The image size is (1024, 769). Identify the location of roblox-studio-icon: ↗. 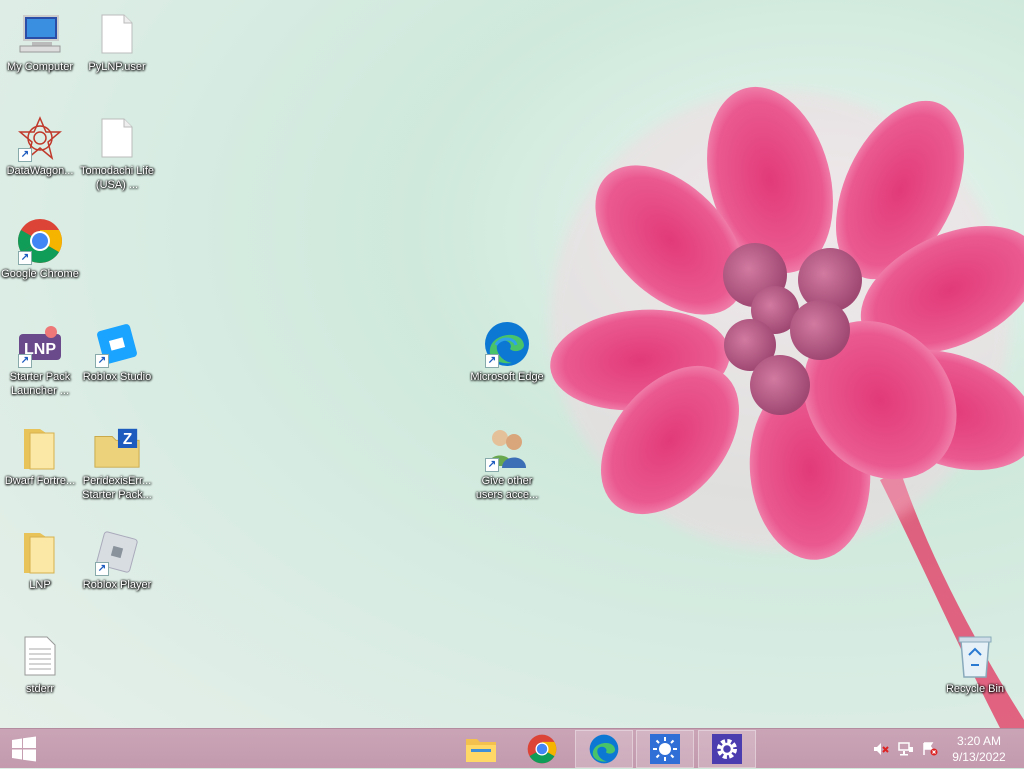
(117, 344).